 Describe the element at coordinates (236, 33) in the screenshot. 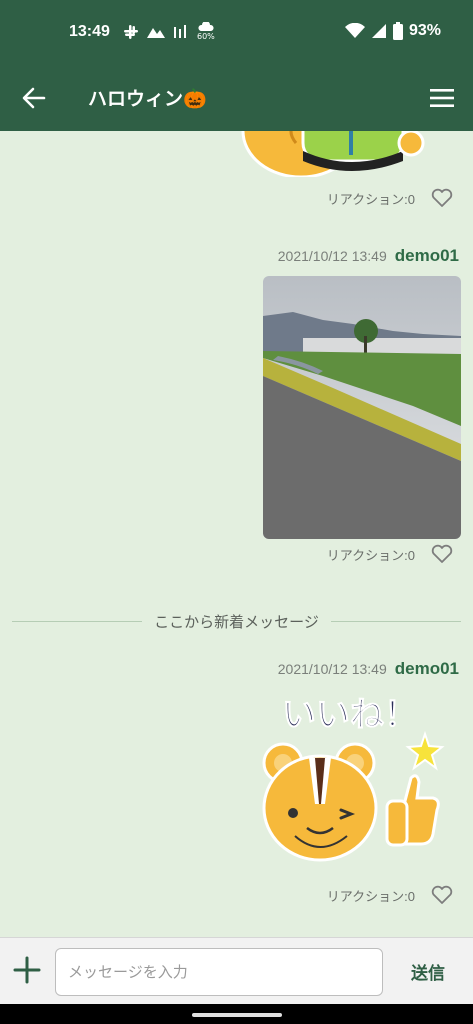

I see `status-bar: 13:49 60% 93%` at that location.